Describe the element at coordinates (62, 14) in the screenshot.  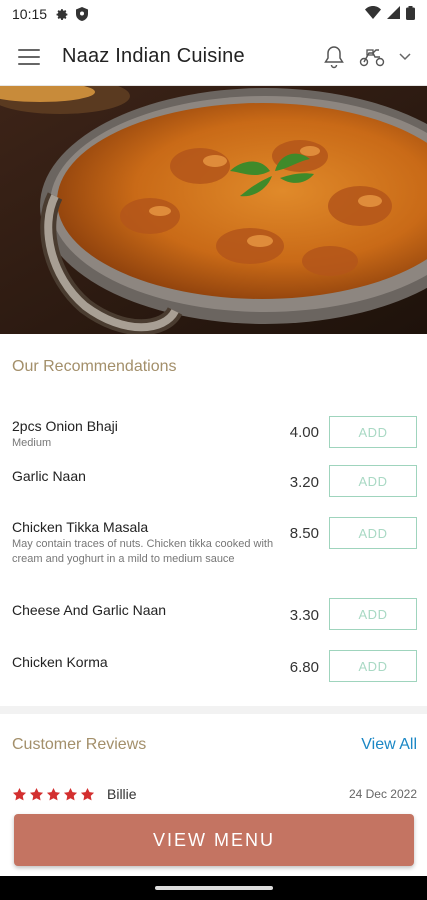
I see `settings-icon` at that location.